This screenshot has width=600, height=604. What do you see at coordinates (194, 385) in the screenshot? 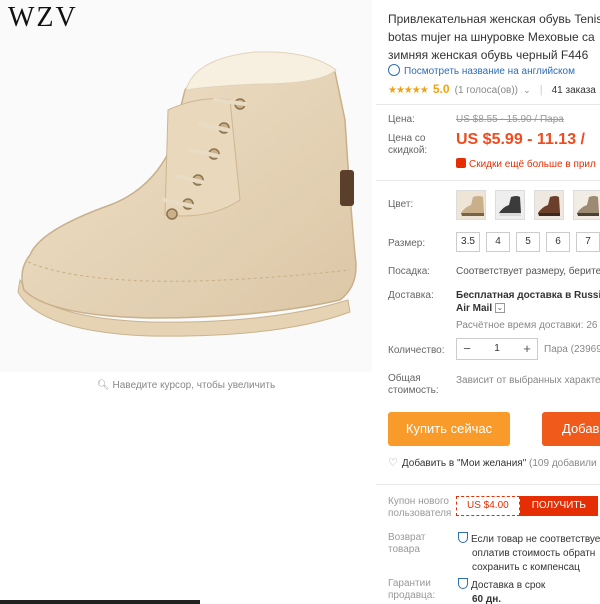
I see `zoom-hint-text: Наведите курсор, чтобы увеличить` at bounding box center [194, 385].